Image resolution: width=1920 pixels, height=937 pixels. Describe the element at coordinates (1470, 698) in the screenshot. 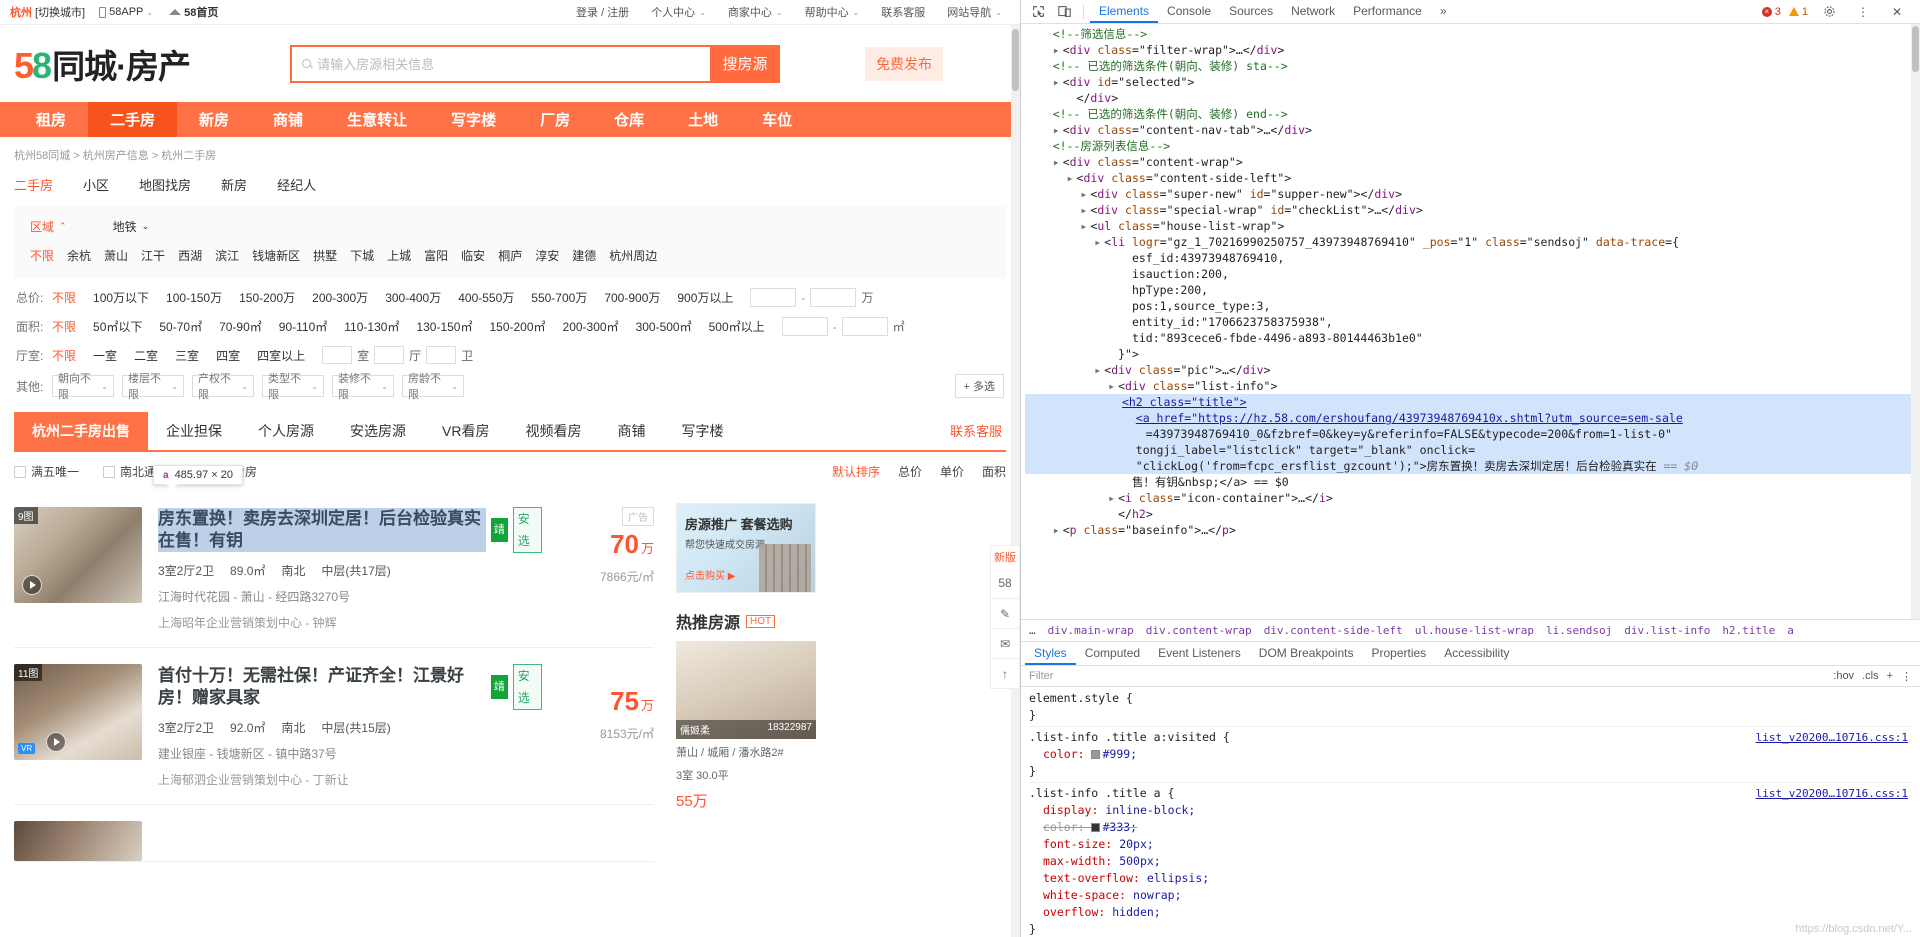

I see `css-selector: element.style {` at that location.